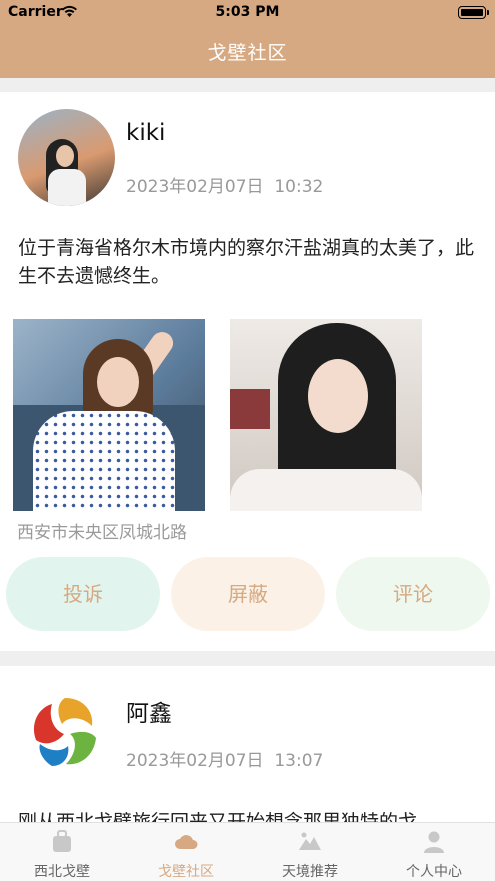  What do you see at coordinates (145, 133) in the screenshot?
I see `post-username: kiki` at bounding box center [145, 133].